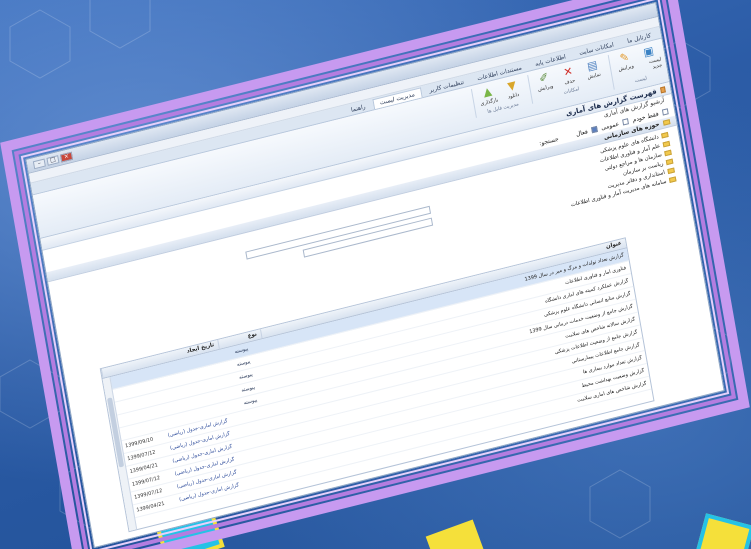 The height and width of the screenshot is (549, 751). Describe the element at coordinates (571, 91) in the screenshot. I see `group-label-actions: امکانات` at that location.